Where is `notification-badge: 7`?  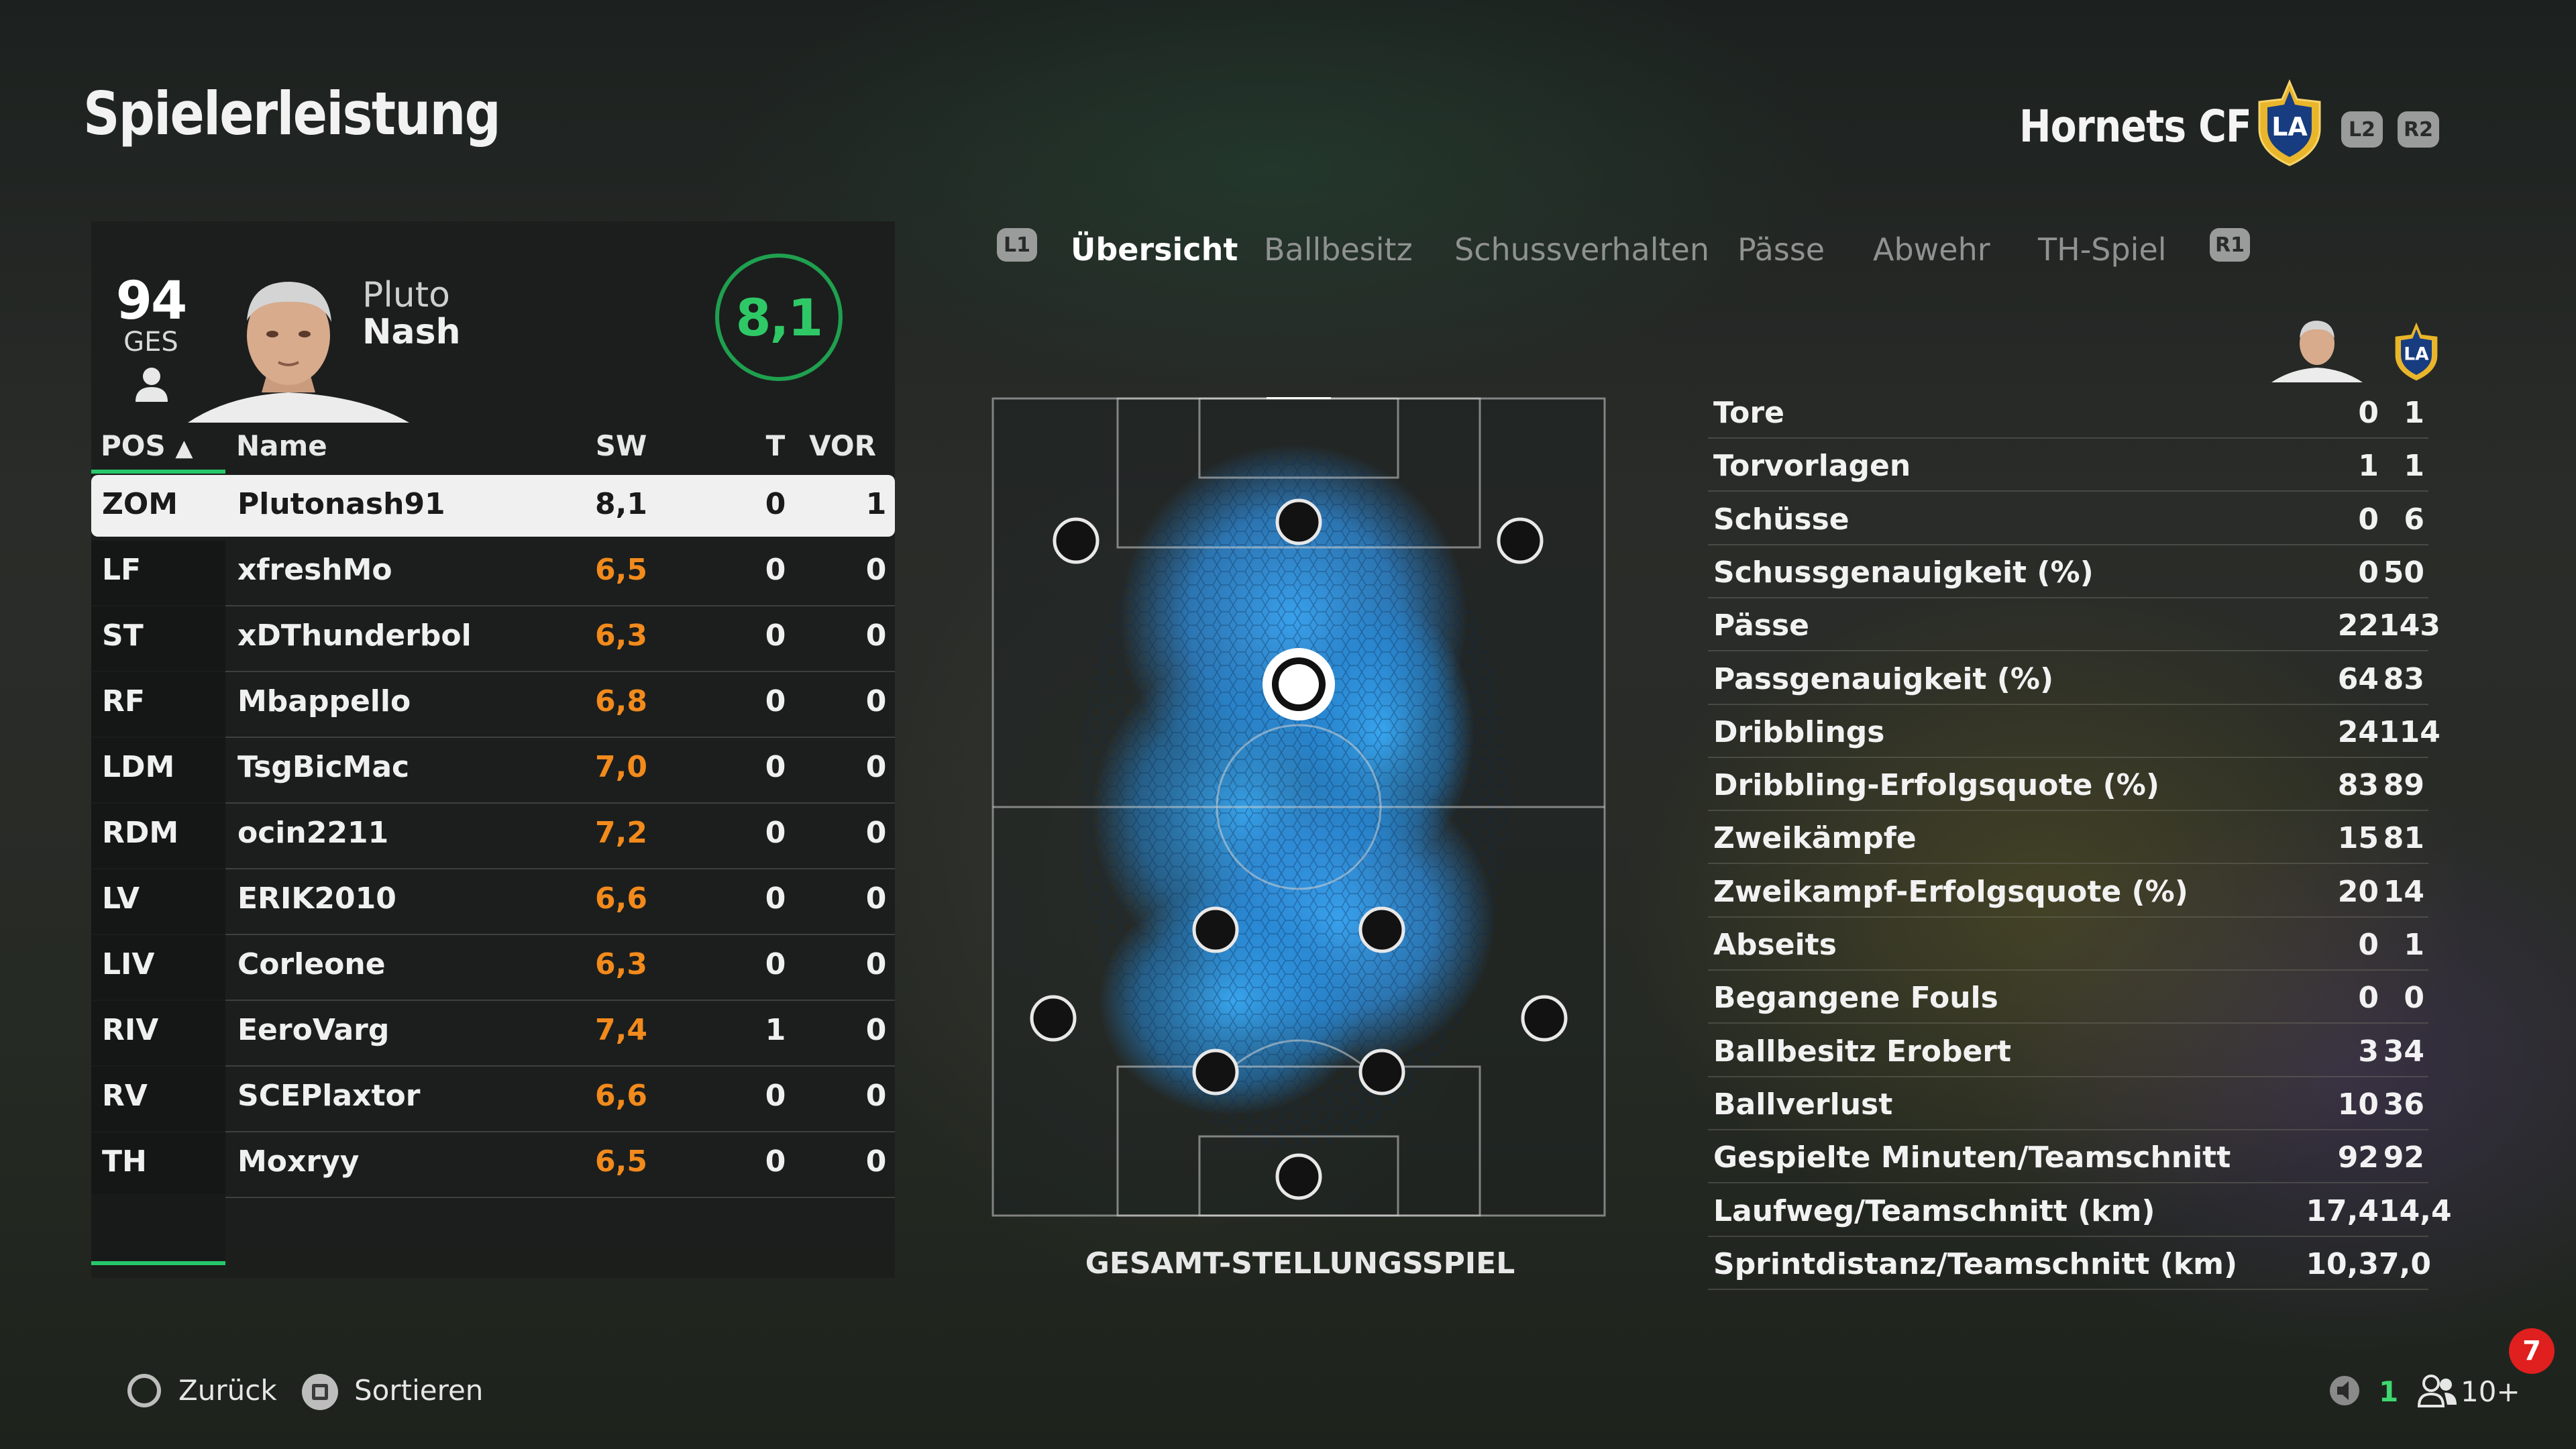
notification-badge: 7 is located at coordinates (2532, 1351).